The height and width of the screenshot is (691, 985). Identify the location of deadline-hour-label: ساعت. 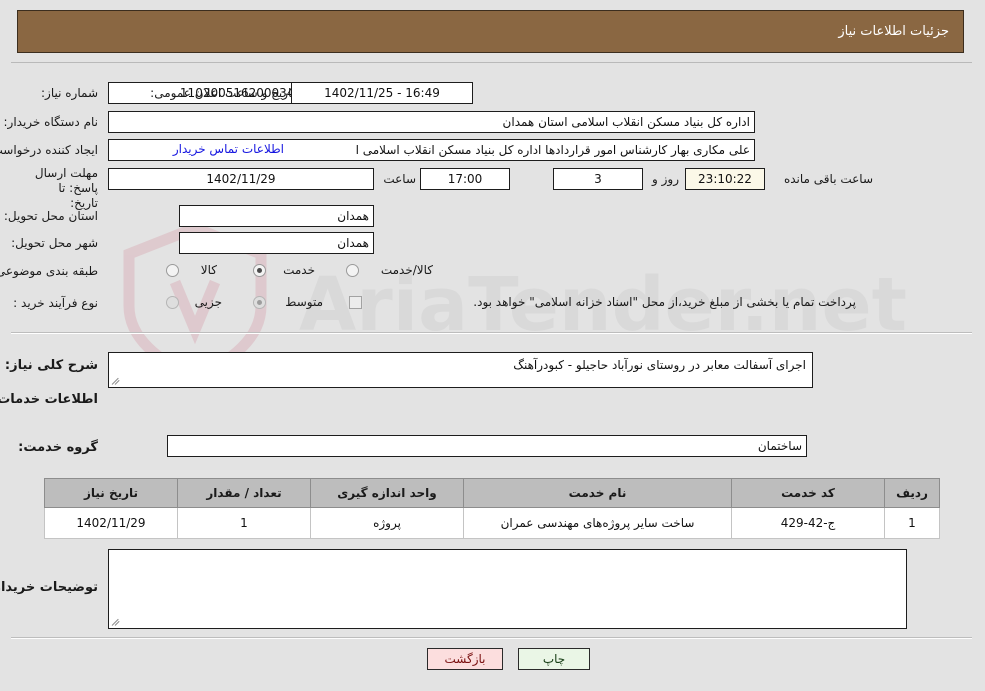
(400, 179).